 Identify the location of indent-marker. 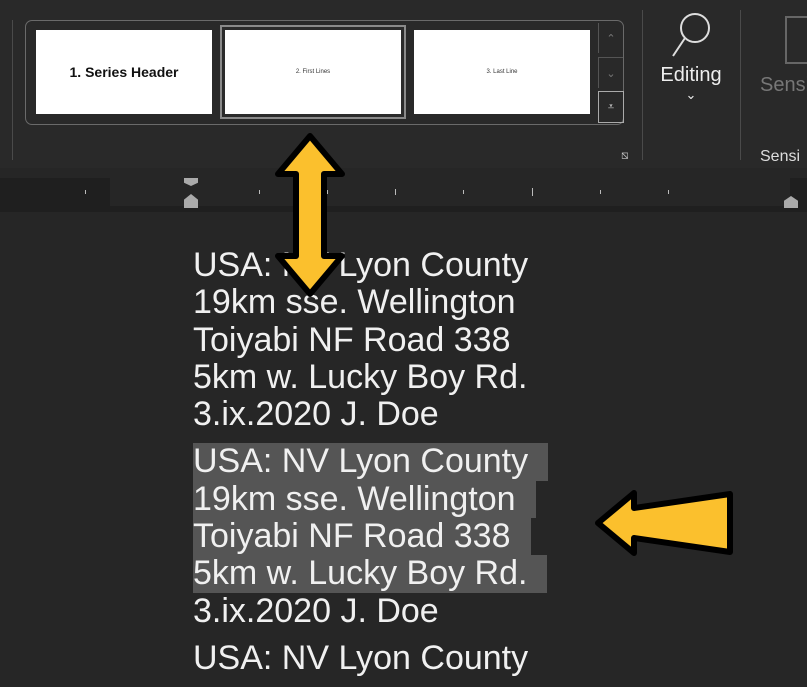
(191, 195).